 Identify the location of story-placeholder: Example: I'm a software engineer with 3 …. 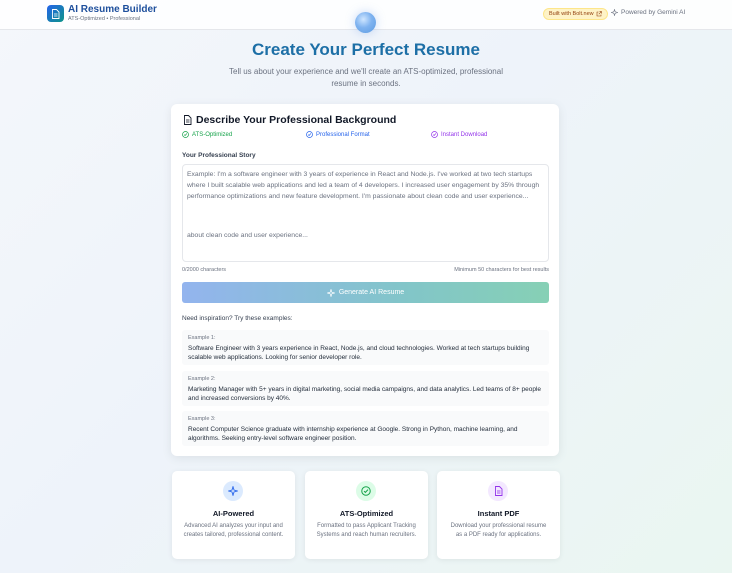
(363, 185).